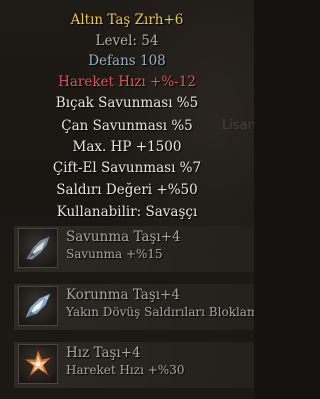  Describe the element at coordinates (127, 168) in the screenshot. I see `bonus-line: Çift-El Savunması %7` at that location.